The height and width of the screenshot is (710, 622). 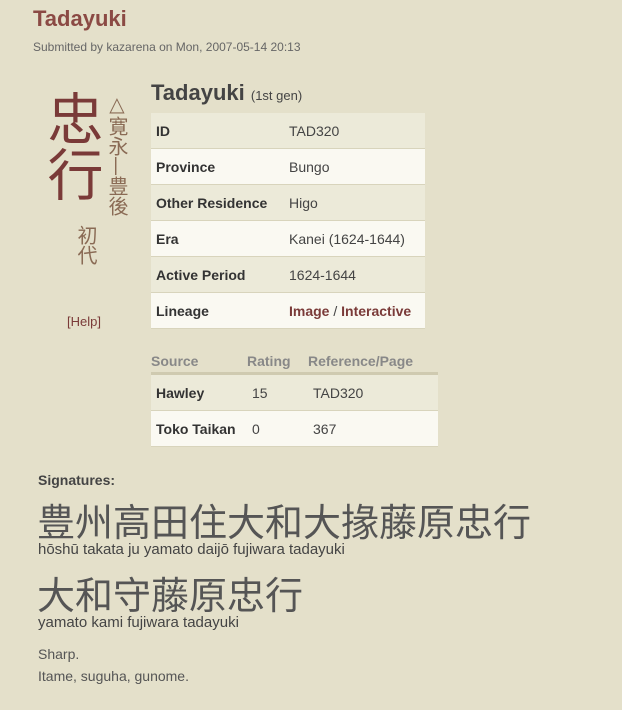 I want to click on ratings-header-row: Source Rating Reference/Page, so click(x=294, y=362).